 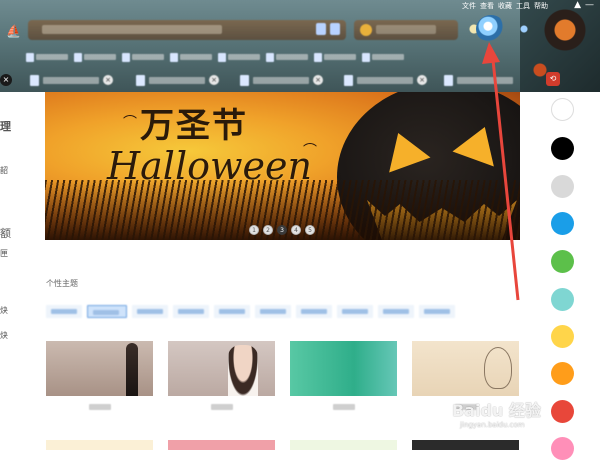 What do you see at coordinates (523, 6) in the screenshot?
I see `menu-item-tools: 工具` at bounding box center [523, 6].